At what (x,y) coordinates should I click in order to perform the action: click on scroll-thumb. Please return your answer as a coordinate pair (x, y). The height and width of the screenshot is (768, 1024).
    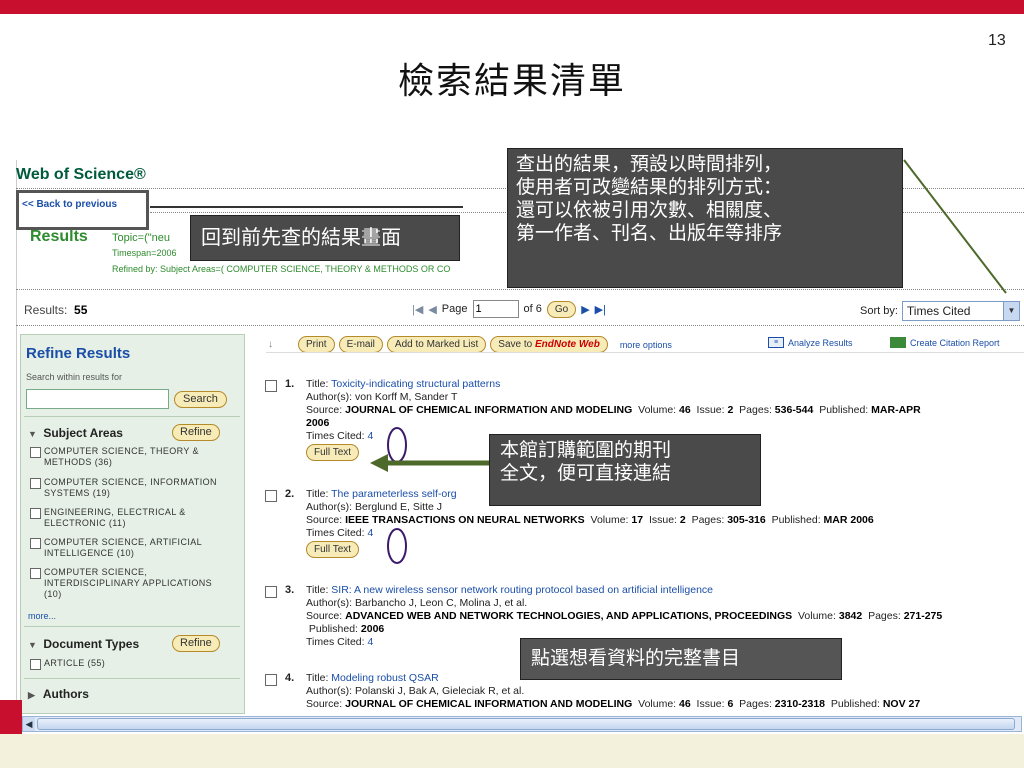
    Looking at the image, I should click on (526, 724).